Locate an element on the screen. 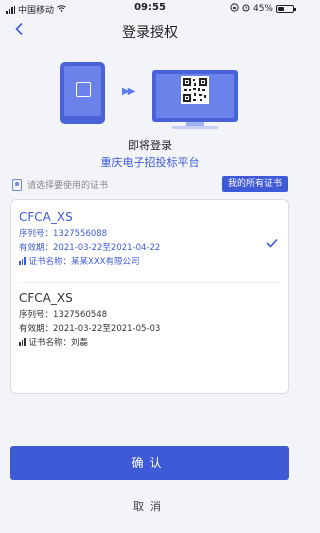  confirm-button: 确认 is located at coordinates (149, 463).